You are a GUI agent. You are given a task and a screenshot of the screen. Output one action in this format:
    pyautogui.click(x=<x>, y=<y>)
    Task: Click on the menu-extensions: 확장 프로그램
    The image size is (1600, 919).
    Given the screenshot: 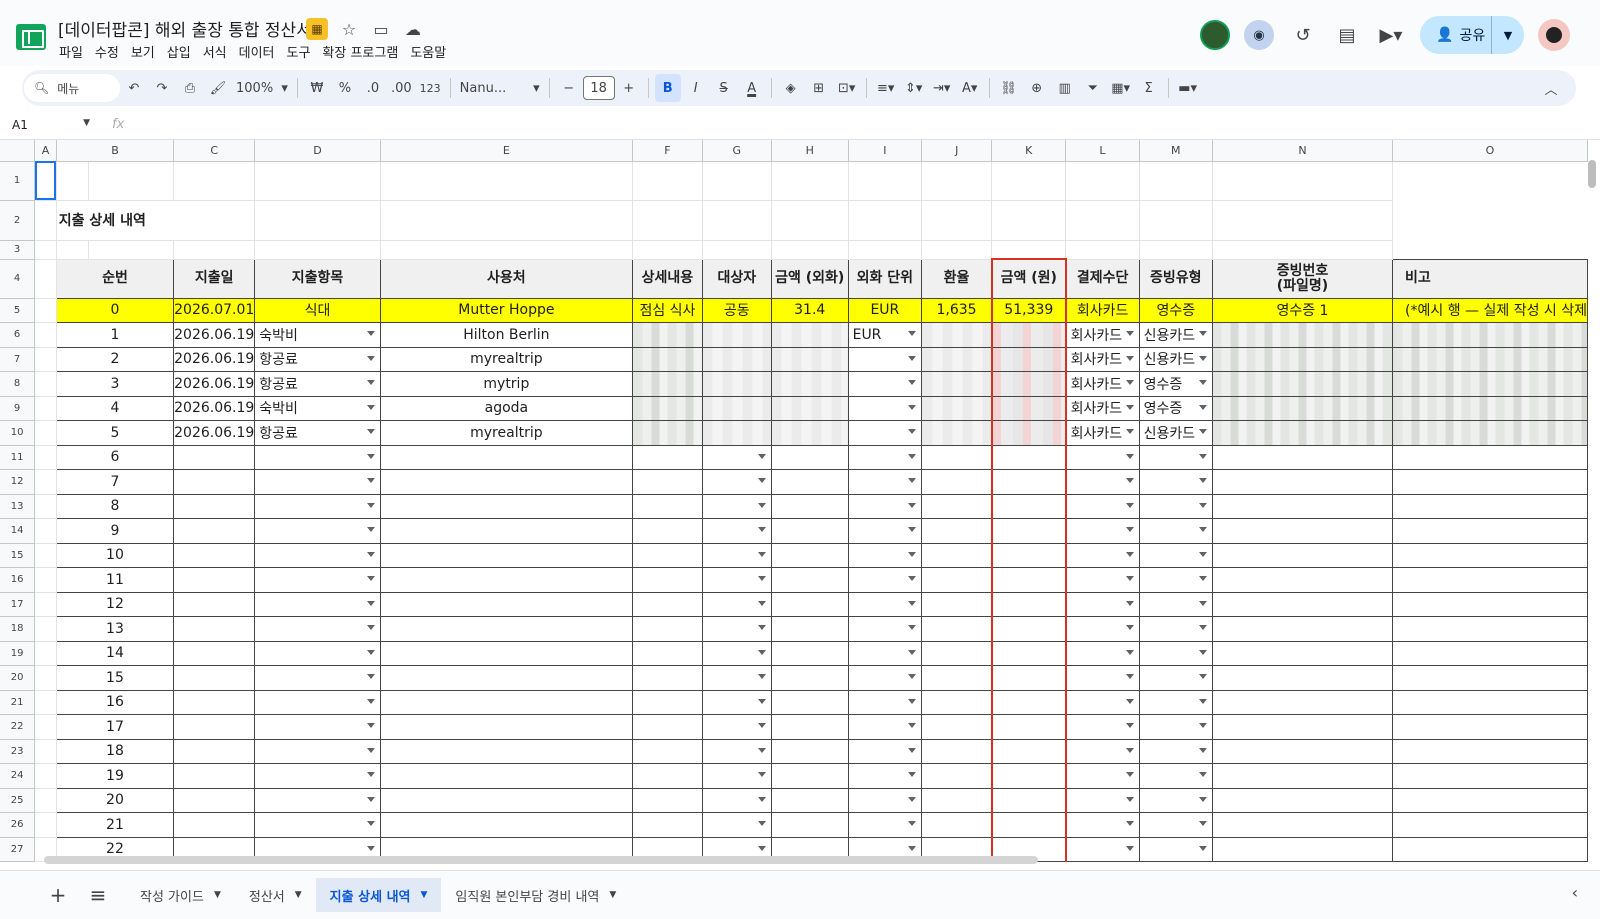 What is the action you would take?
    pyautogui.click(x=362, y=51)
    